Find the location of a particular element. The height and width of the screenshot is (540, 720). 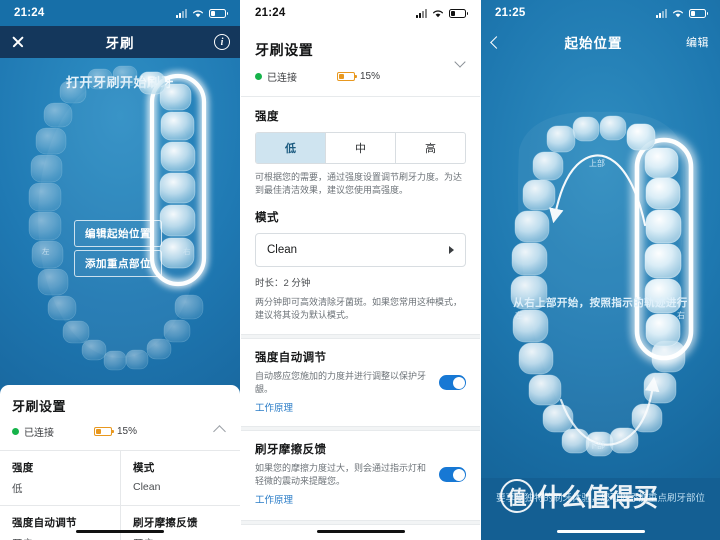

edit-button: 编辑 is located at coordinates (697, 42).